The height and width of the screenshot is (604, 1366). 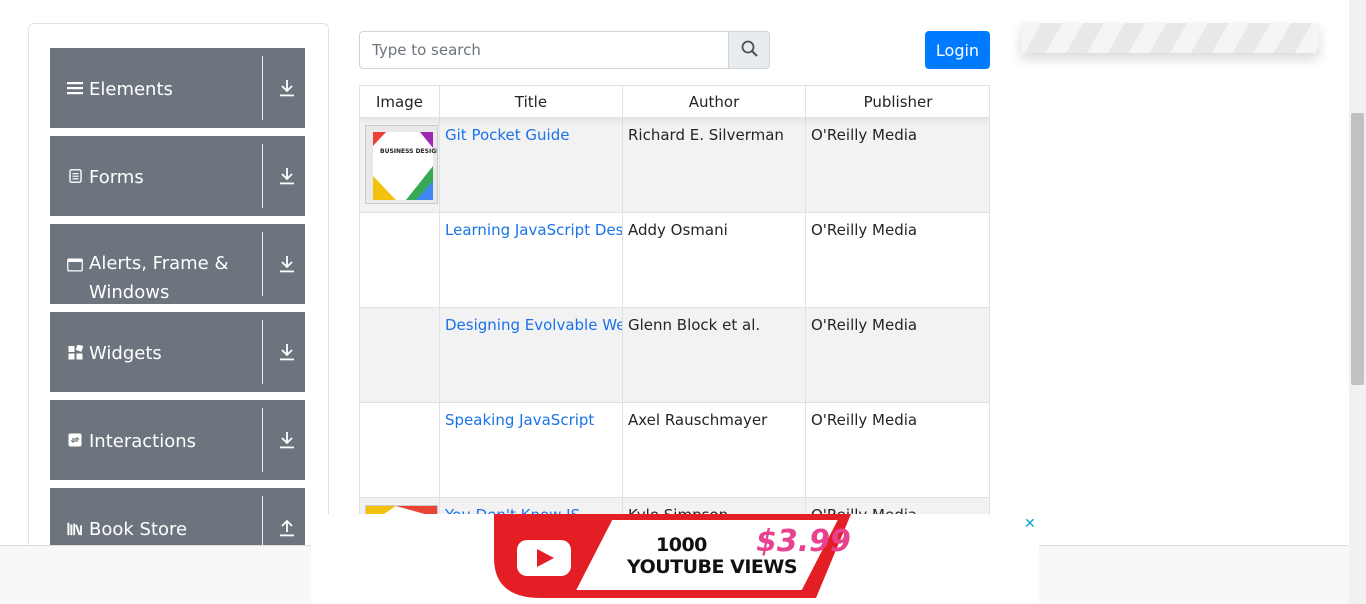 What do you see at coordinates (714, 102) in the screenshot?
I see `column-header-author: Author` at bounding box center [714, 102].